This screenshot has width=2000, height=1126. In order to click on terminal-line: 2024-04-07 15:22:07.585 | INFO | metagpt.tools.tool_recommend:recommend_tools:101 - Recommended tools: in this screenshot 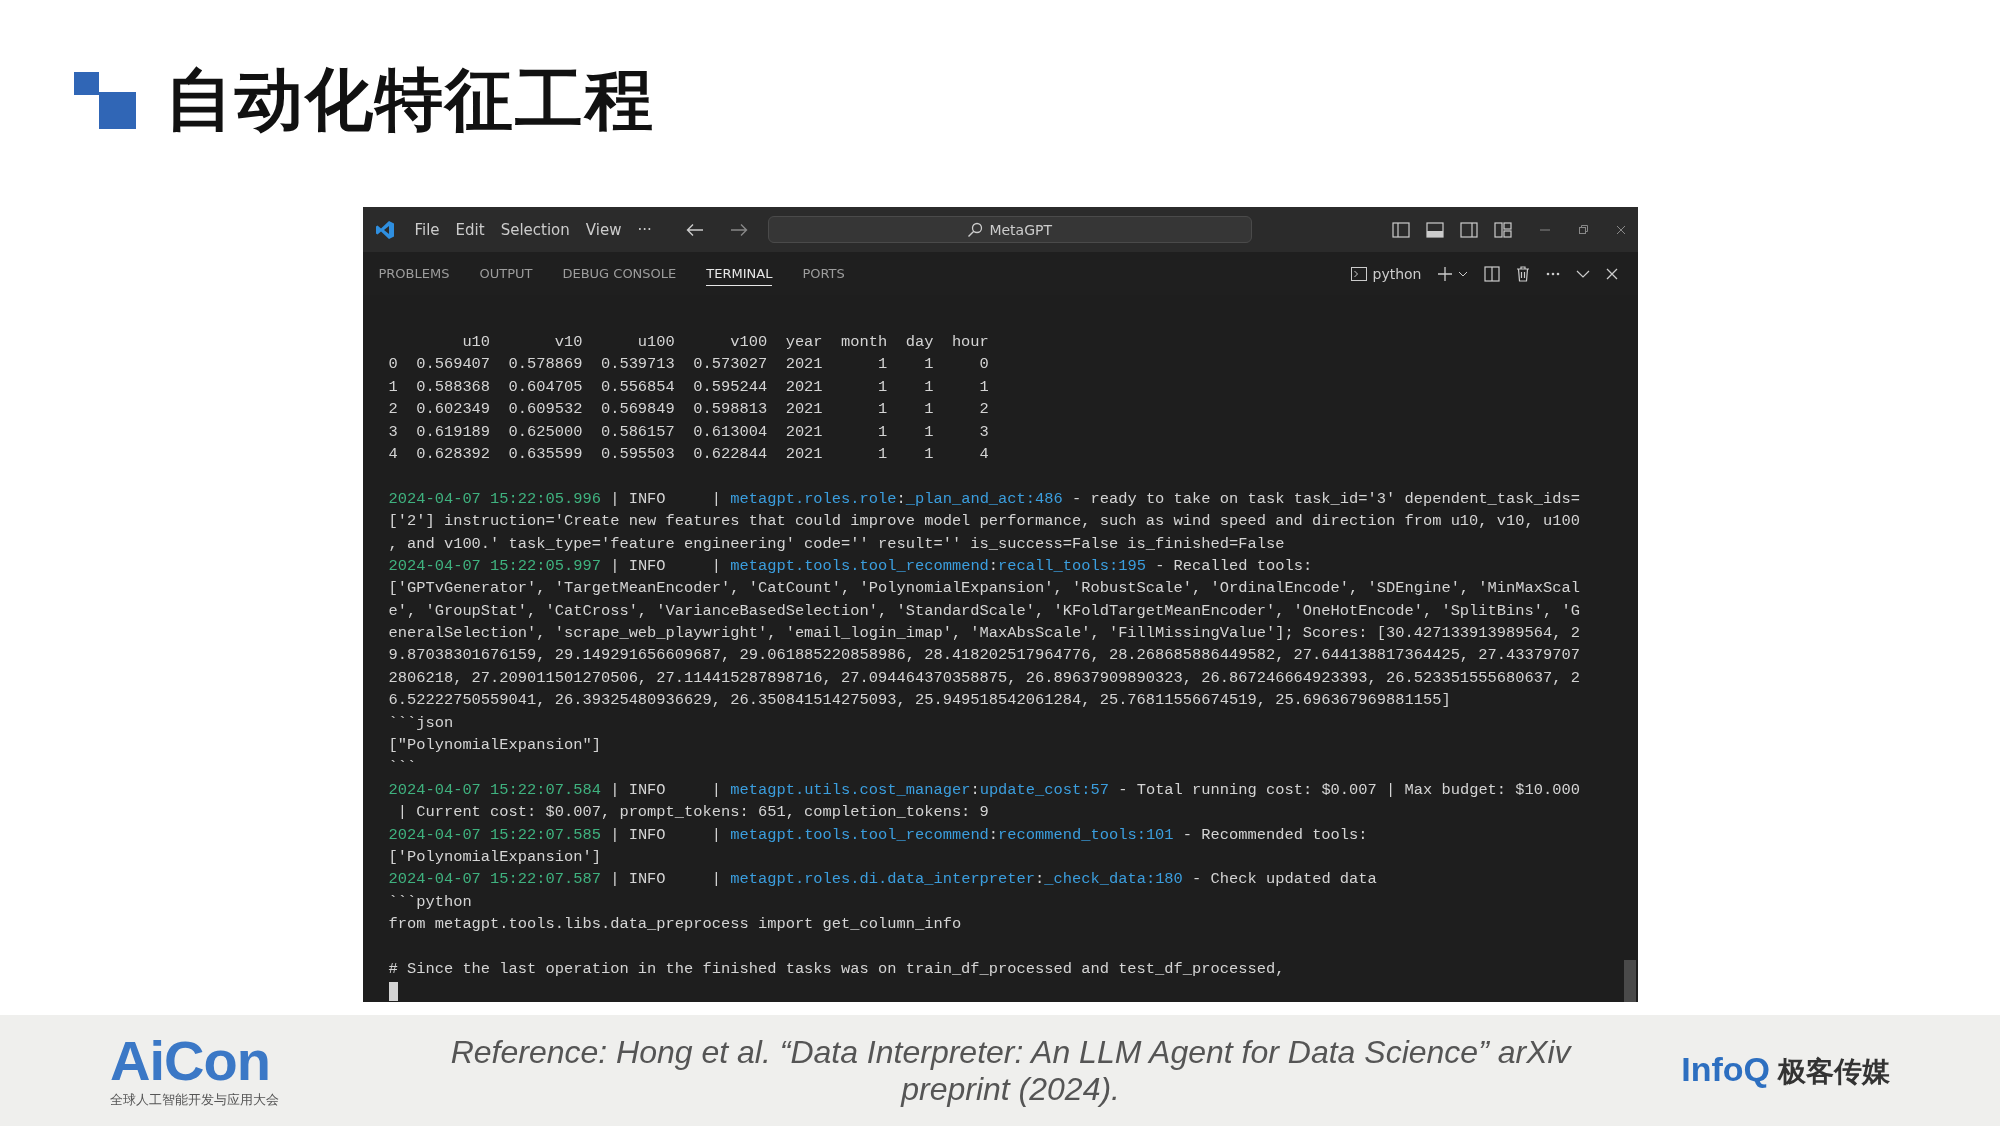, I will do `click(878, 835)`.